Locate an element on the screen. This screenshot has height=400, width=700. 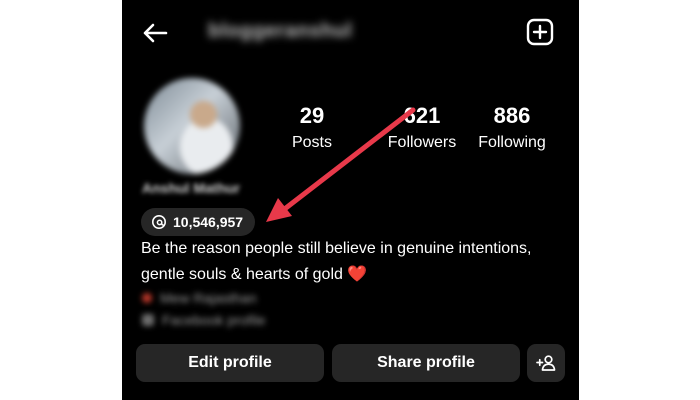
add-person-icon is located at coordinates (546, 363).